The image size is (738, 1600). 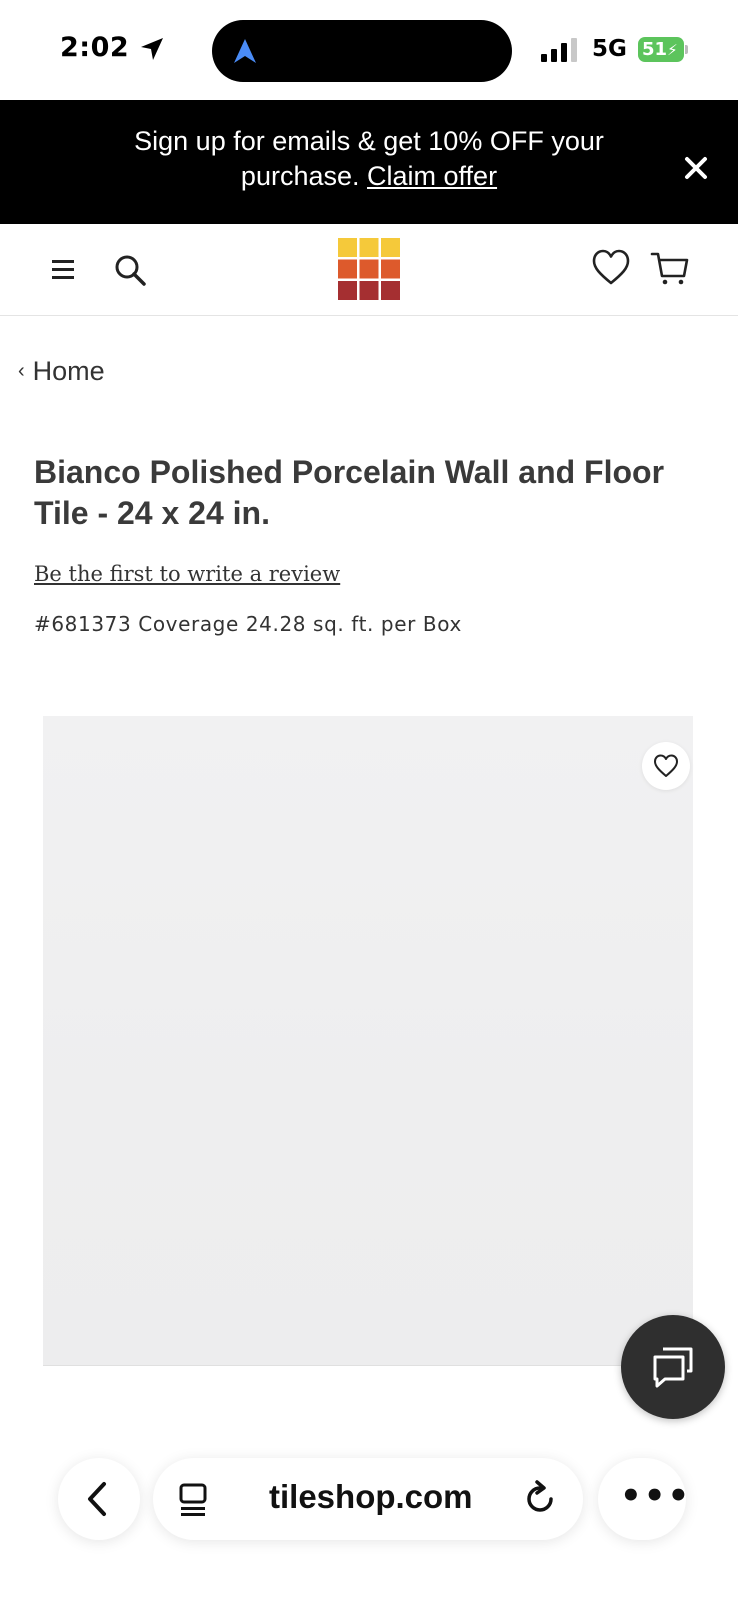 I want to click on cellular-signal-icon, so click(x=559, y=50).